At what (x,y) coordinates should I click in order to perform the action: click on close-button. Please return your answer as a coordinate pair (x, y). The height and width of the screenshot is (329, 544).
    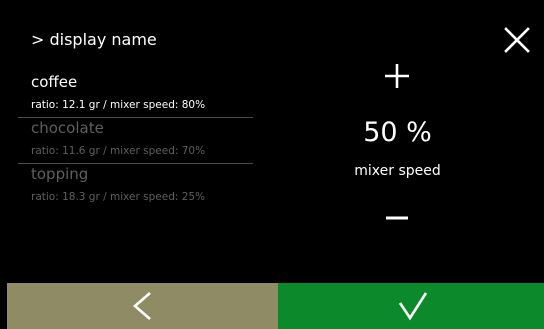
    Looking at the image, I should click on (517, 40).